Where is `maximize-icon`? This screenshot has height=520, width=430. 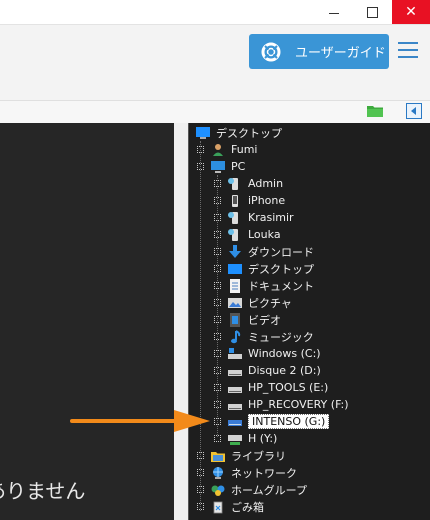
maximize-icon is located at coordinates (372, 12).